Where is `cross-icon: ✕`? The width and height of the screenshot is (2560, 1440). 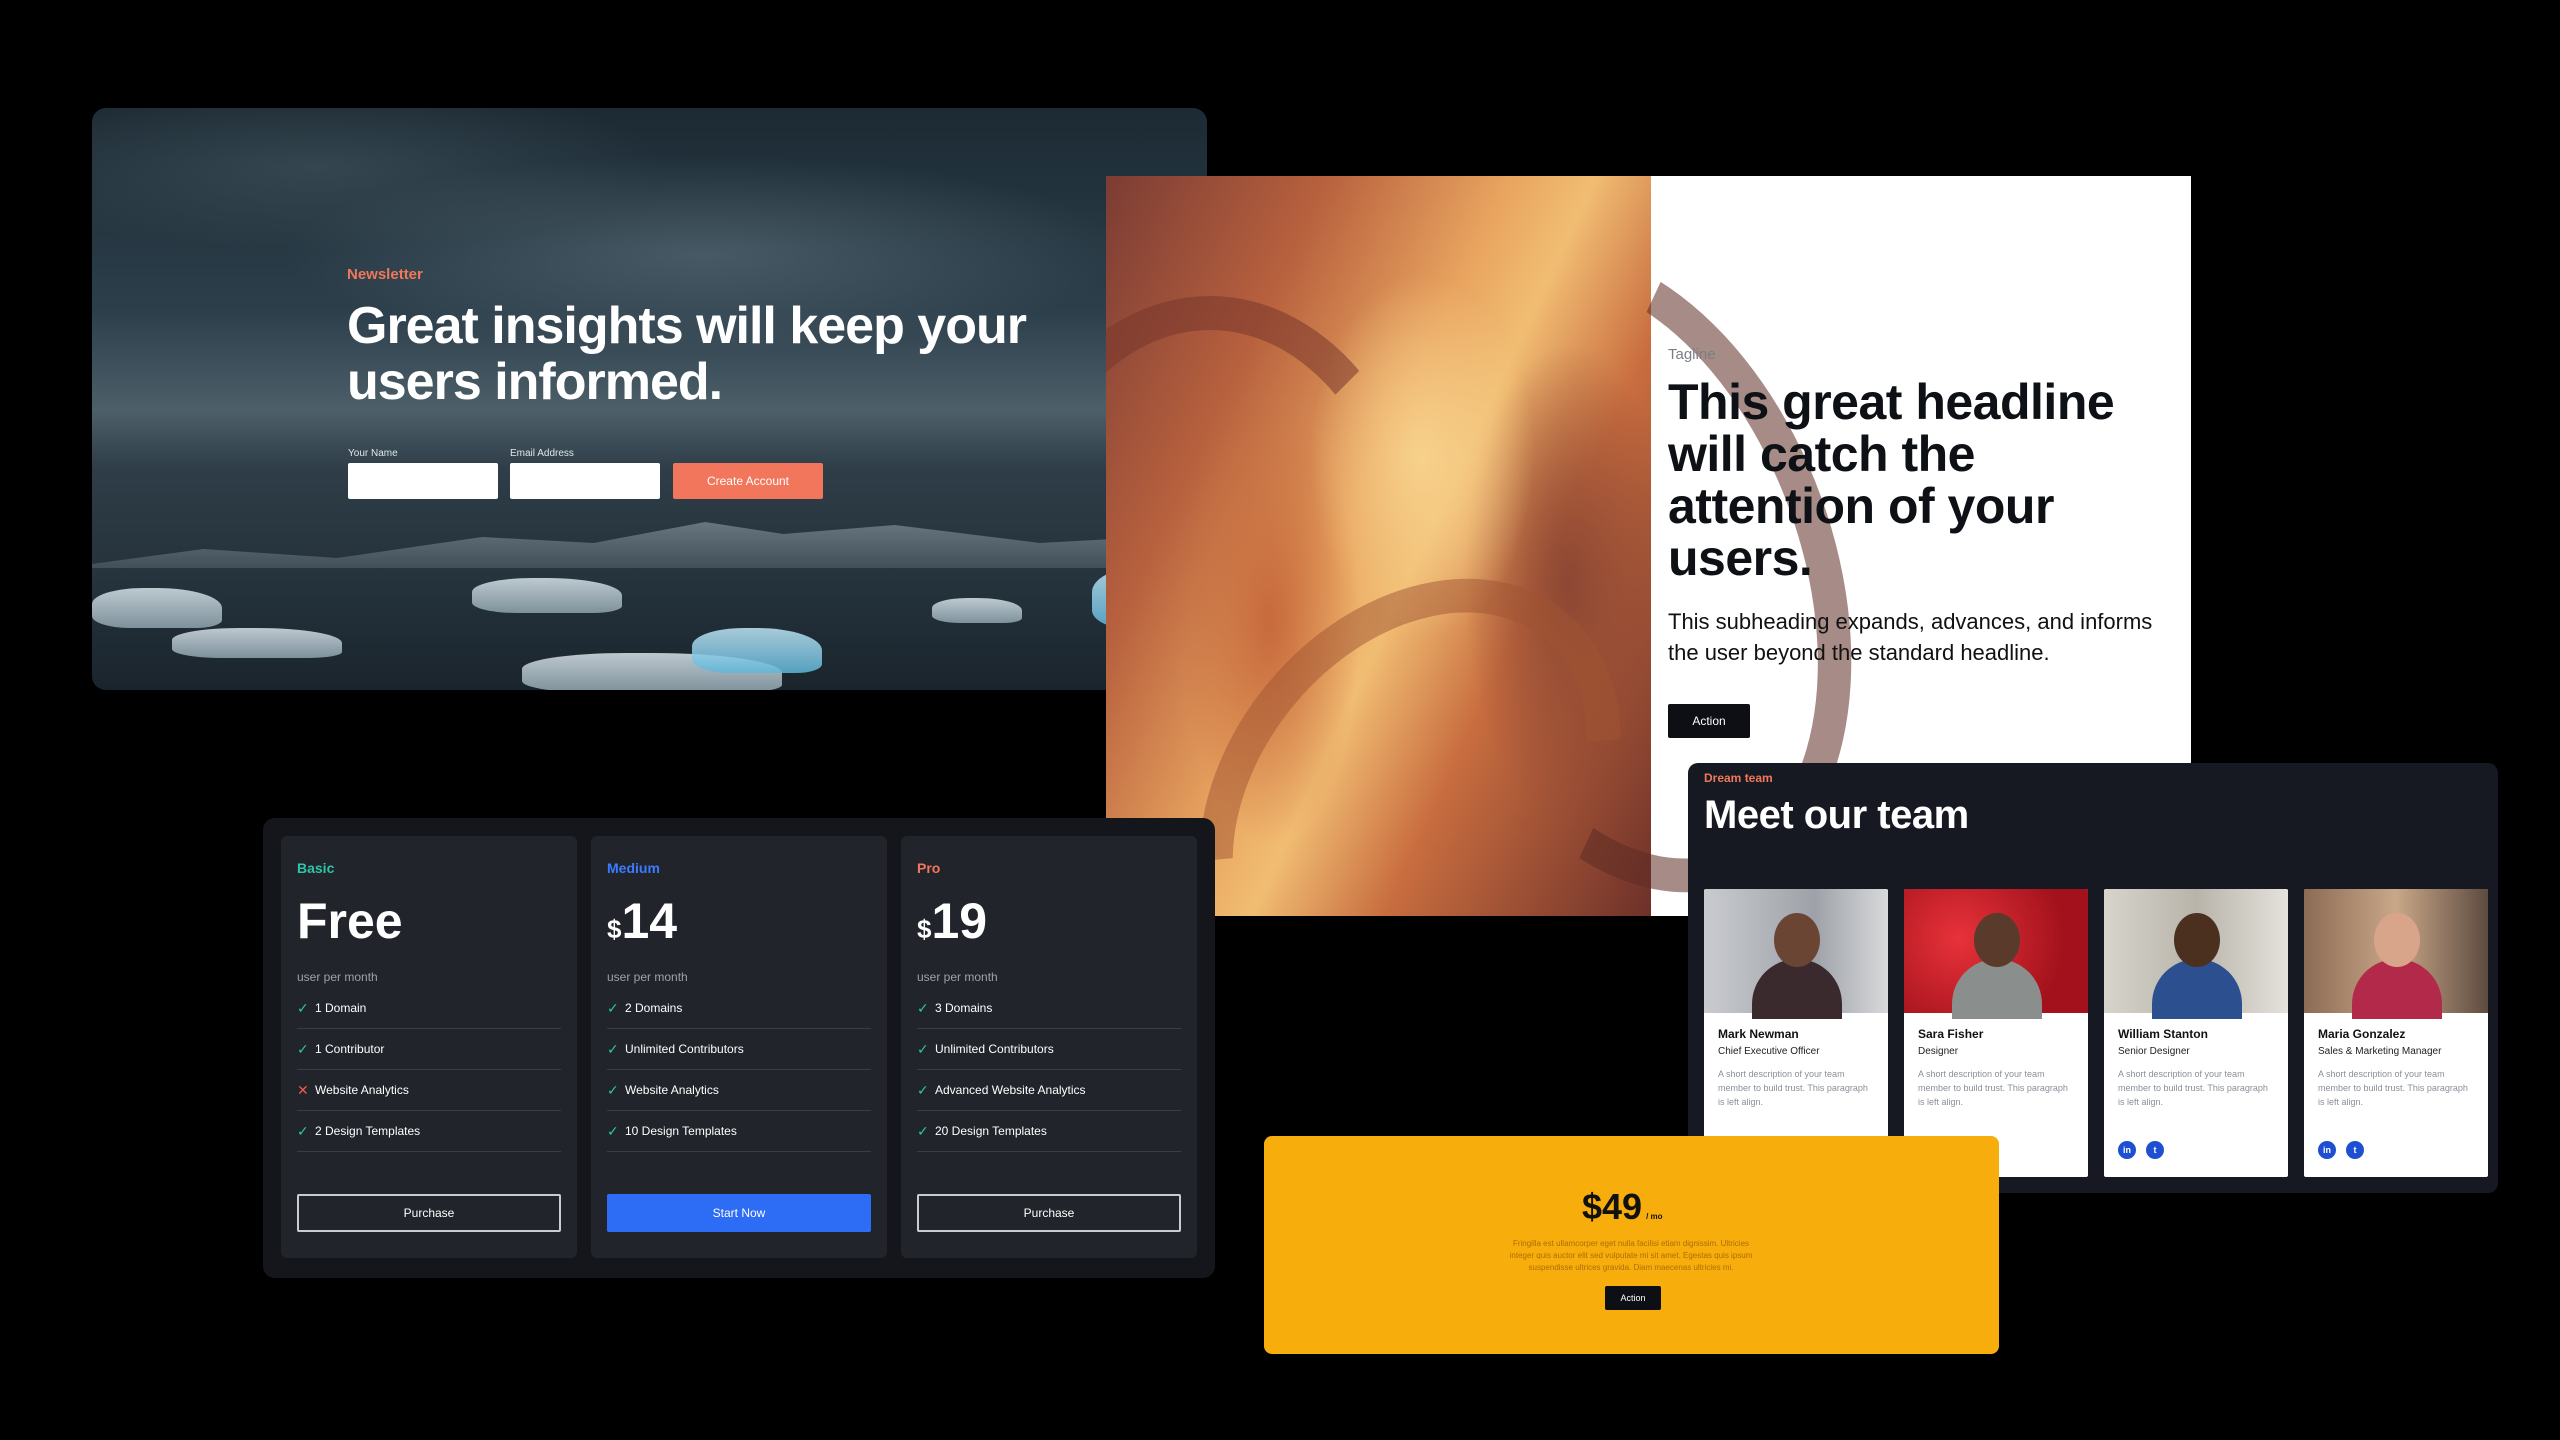
cross-icon: ✕ is located at coordinates (303, 1089).